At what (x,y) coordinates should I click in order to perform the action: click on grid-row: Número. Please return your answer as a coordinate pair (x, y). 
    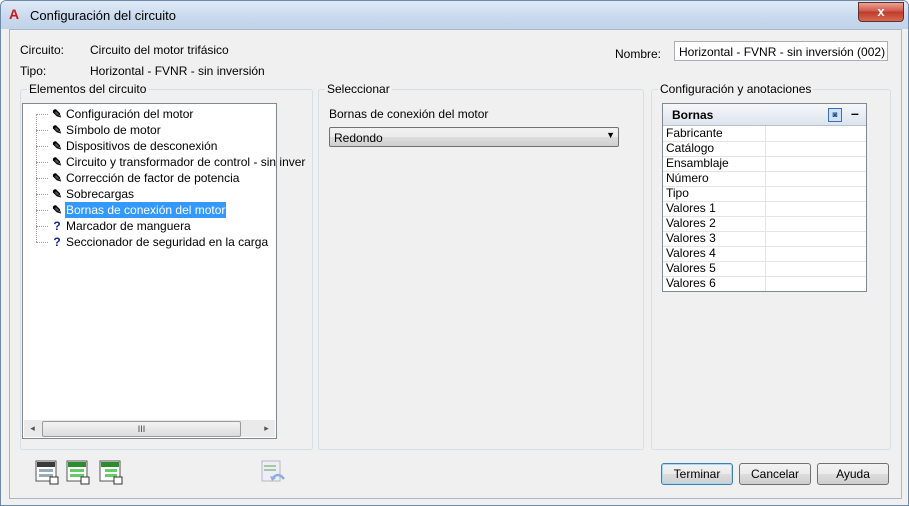
    Looking at the image, I should click on (764, 179).